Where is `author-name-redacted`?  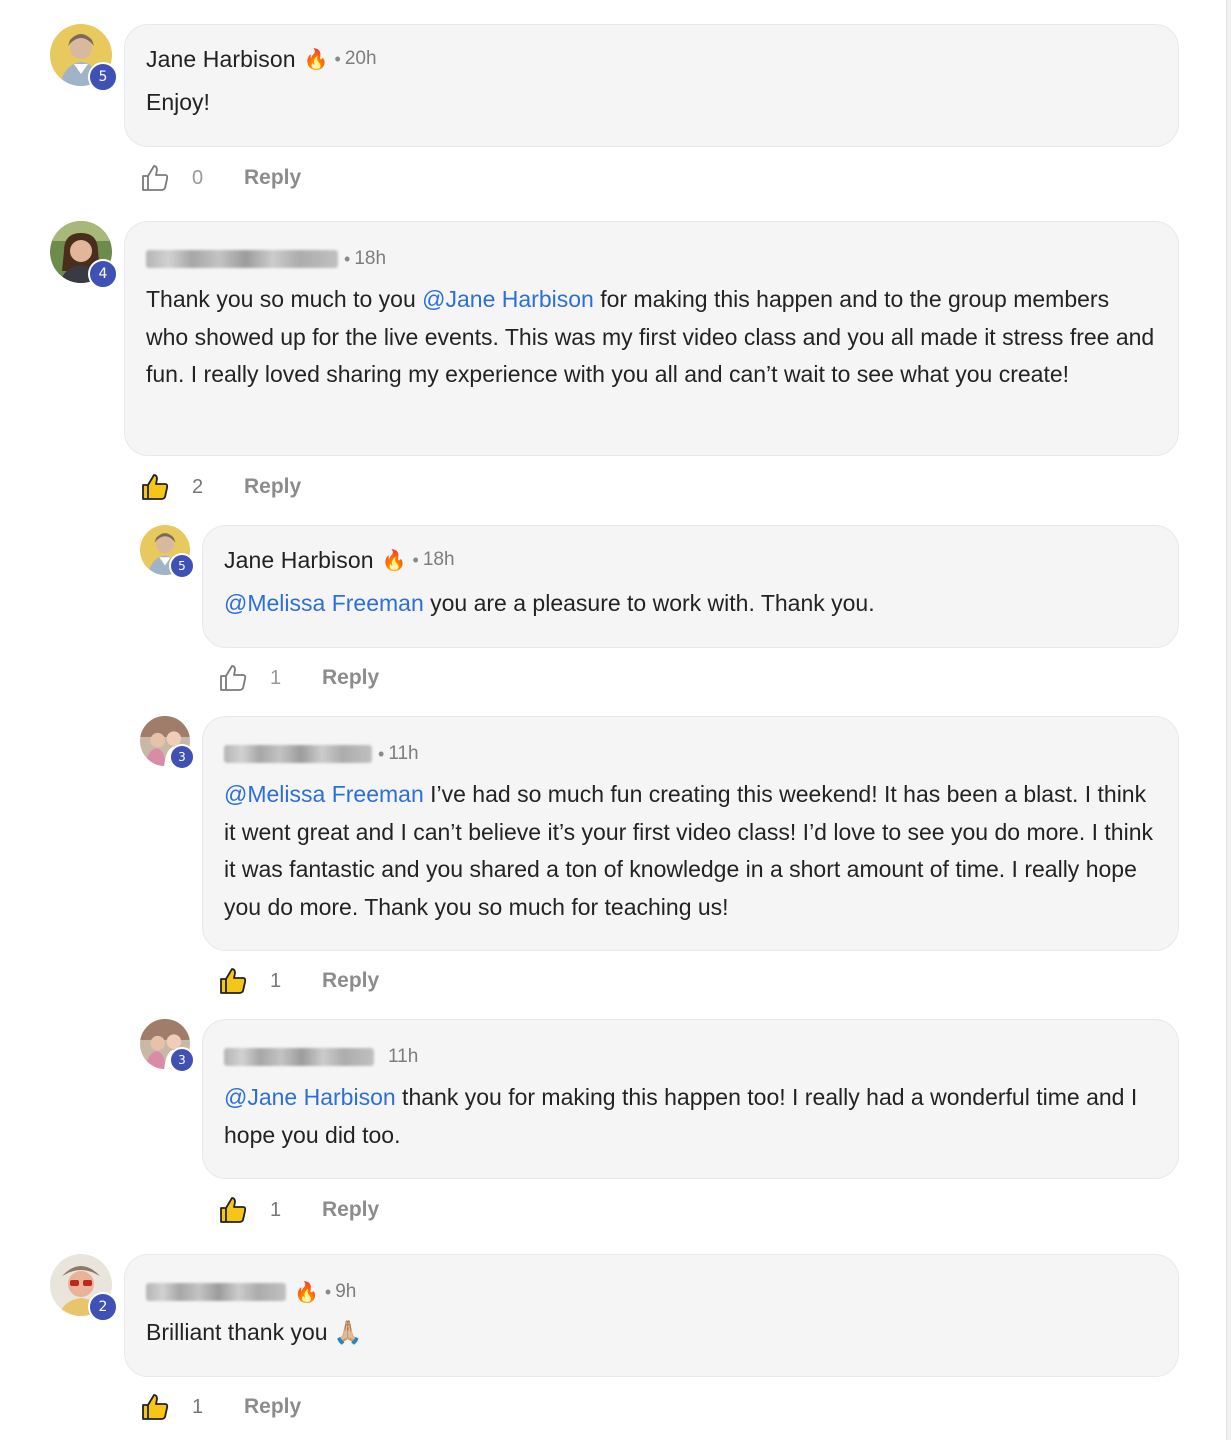
author-name-redacted is located at coordinates (216, 1292).